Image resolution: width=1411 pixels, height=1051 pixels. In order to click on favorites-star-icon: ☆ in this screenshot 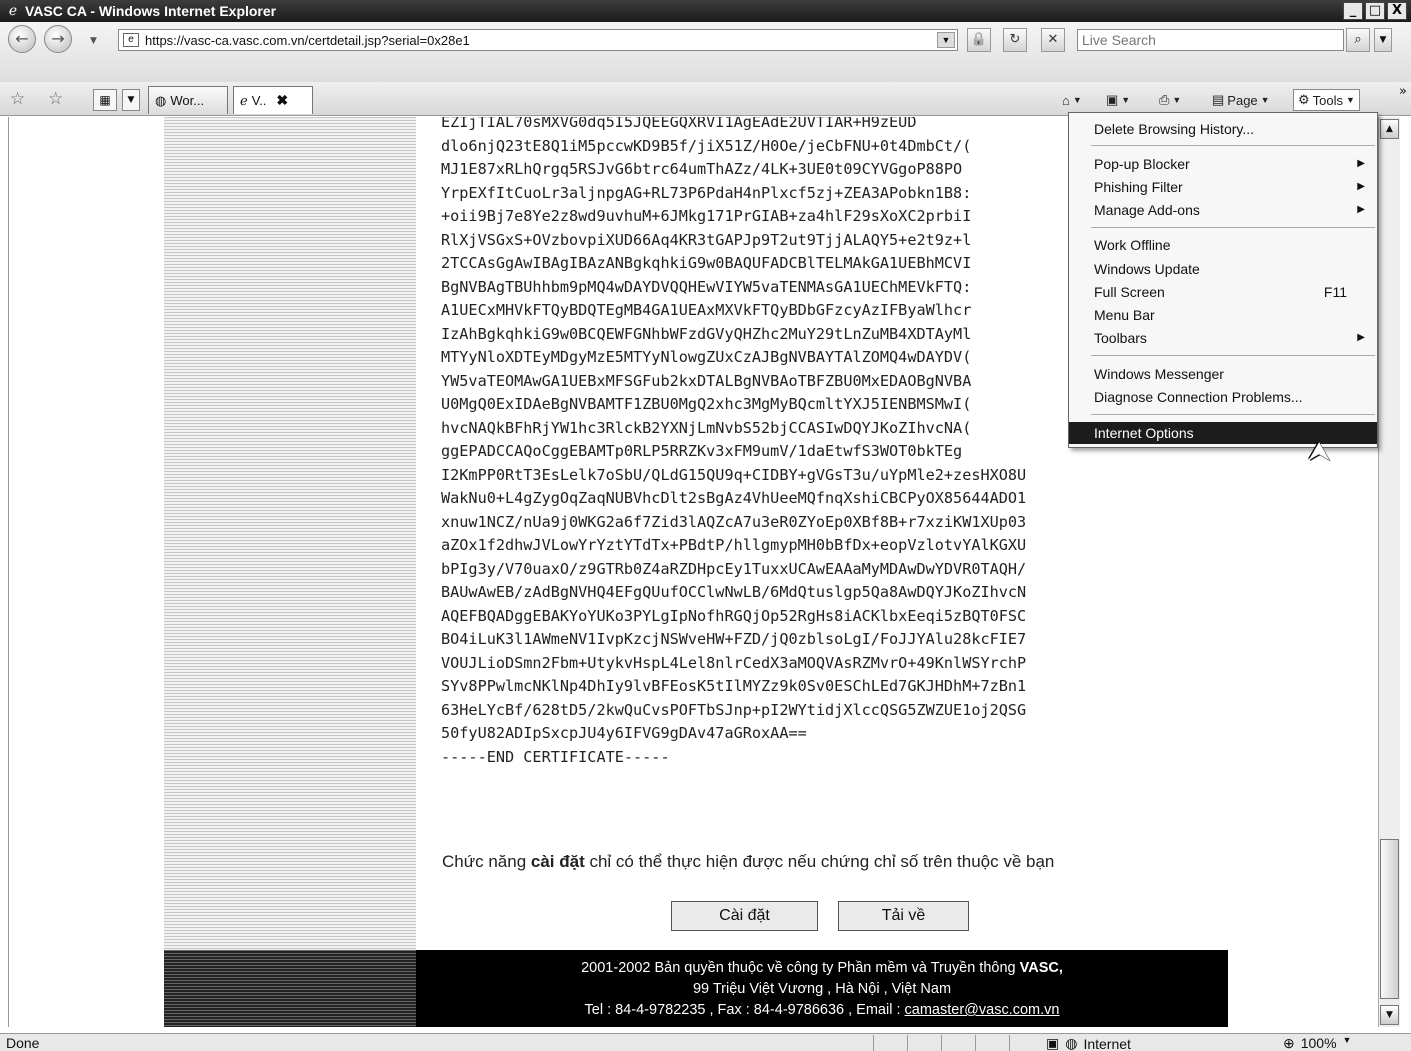, I will do `click(17, 99)`.